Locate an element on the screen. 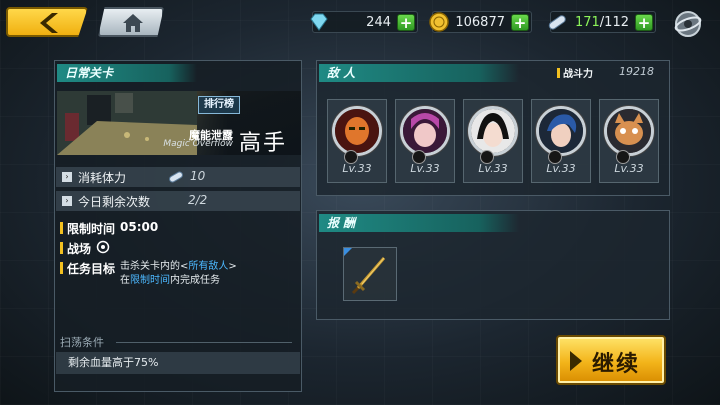  continue-button: 继续 is located at coordinates (611, 360).